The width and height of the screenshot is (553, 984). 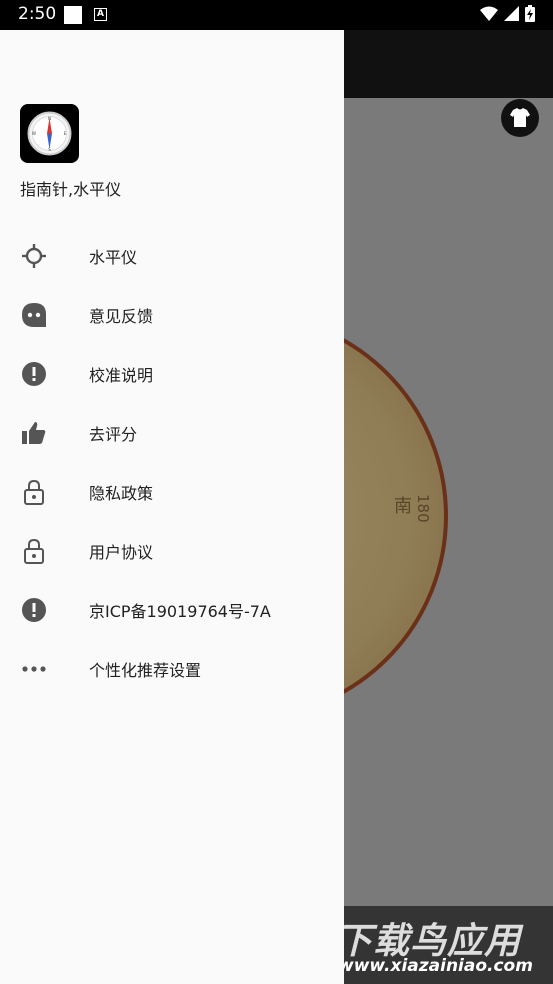 What do you see at coordinates (34, 315) in the screenshot?
I see `feedback-bubble-icon` at bounding box center [34, 315].